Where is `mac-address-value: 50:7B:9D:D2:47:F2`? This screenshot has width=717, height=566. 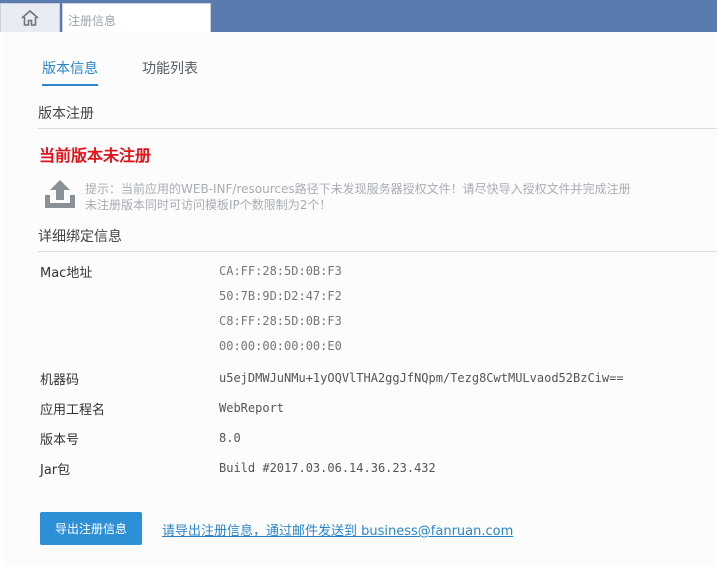 mac-address-value: 50:7B:9D:D2:47:F2 is located at coordinates (280, 296).